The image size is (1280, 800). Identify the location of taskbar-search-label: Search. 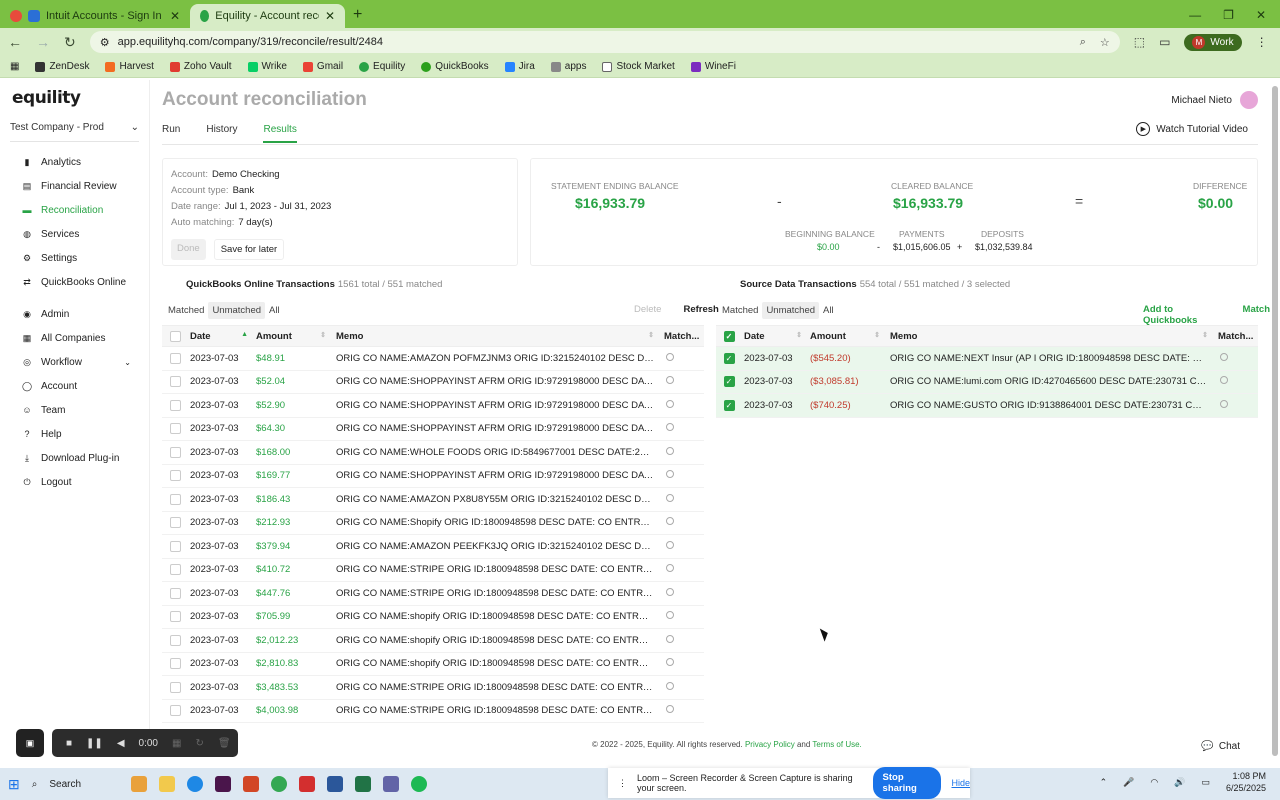
(84, 784).